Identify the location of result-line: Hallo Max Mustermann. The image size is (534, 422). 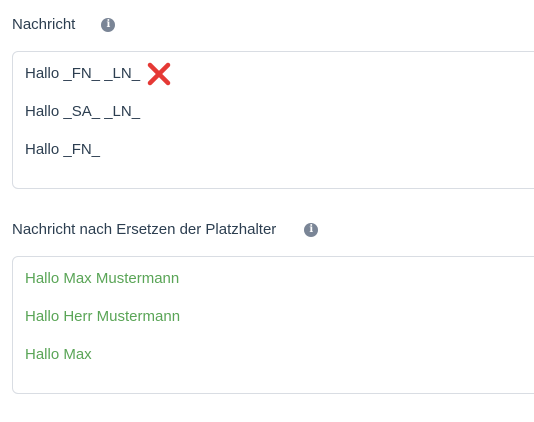
(102, 278).